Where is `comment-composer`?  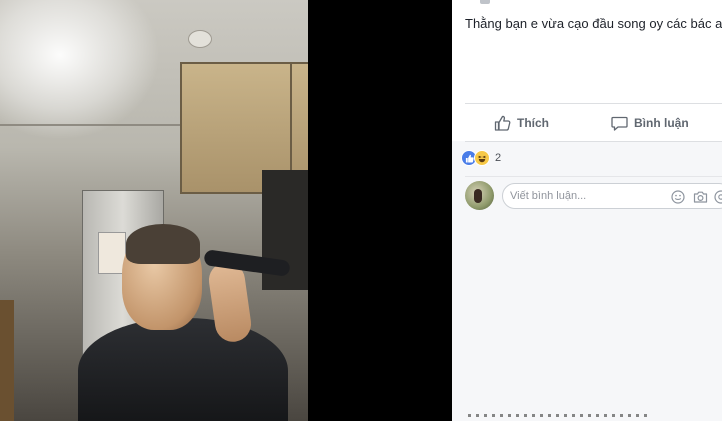
comment-composer is located at coordinates (612, 196).